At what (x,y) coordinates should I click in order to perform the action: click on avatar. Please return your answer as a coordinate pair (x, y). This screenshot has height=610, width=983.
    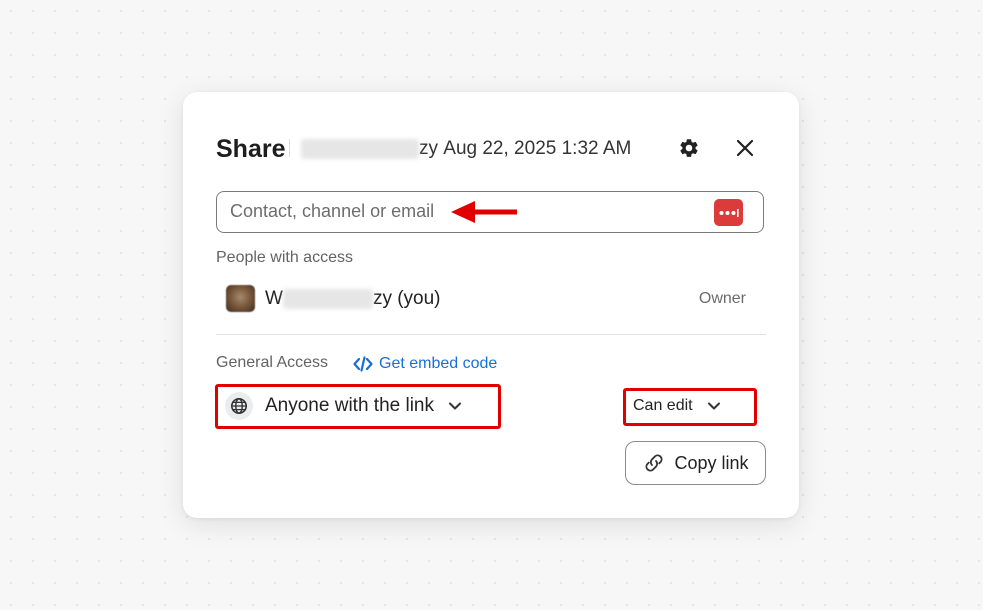
    Looking at the image, I should click on (240, 298).